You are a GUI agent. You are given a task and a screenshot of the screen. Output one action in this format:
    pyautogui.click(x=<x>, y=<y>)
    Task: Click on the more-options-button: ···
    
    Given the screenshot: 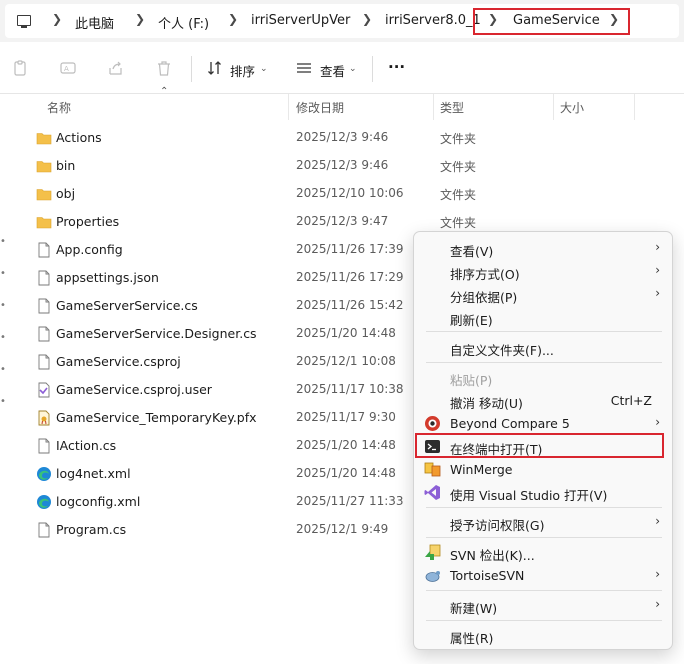 What is the action you would take?
    pyautogui.click(x=396, y=67)
    